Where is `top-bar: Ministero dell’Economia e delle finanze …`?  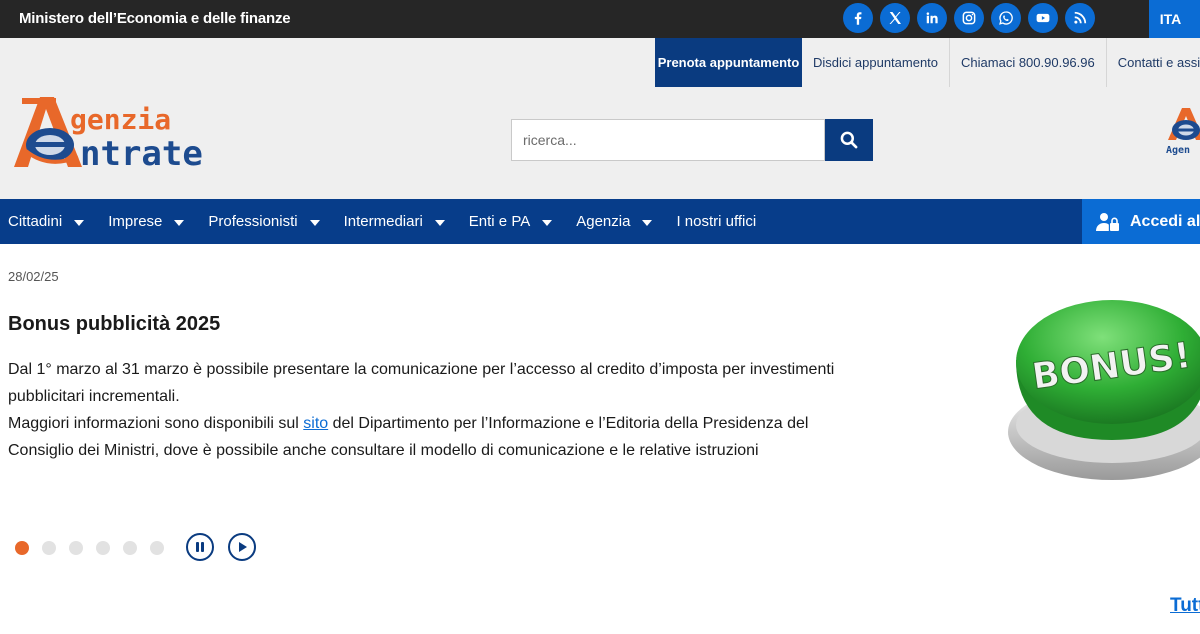 top-bar: Ministero dell’Economia e delle finanze … is located at coordinates (600, 19).